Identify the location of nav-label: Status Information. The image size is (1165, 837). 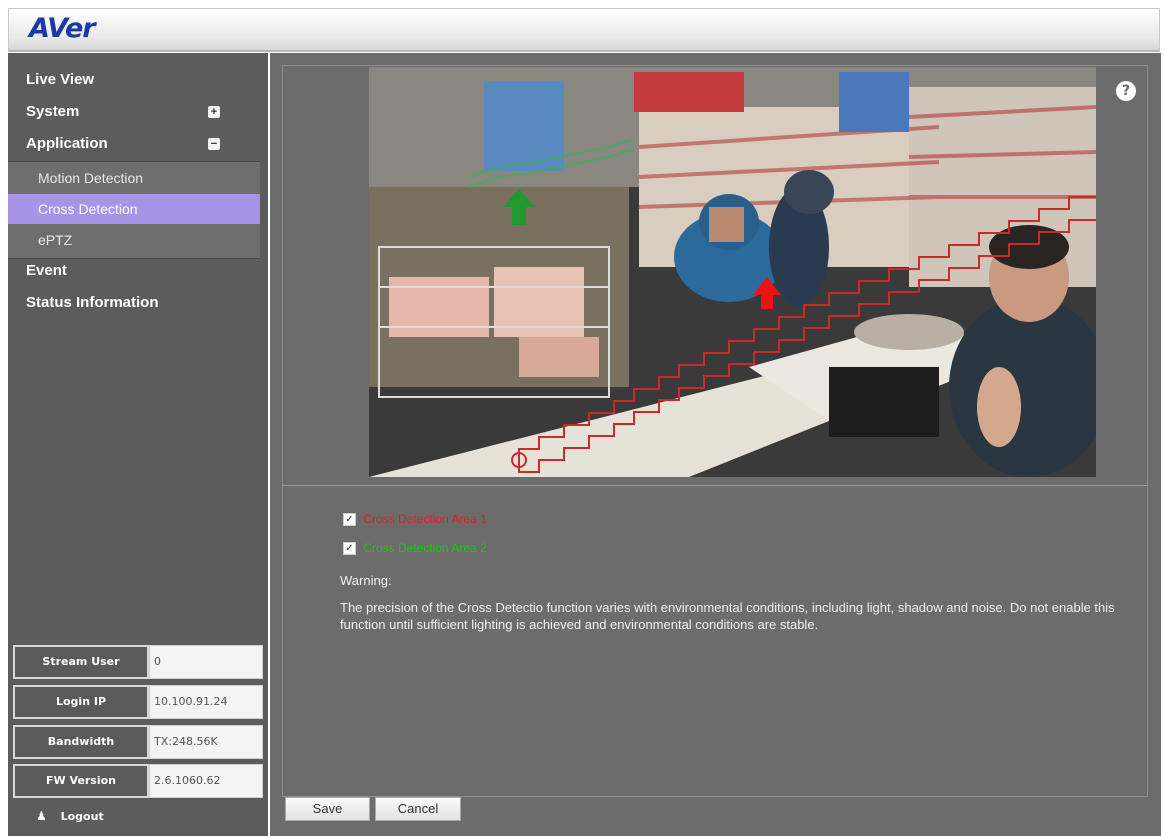
(92, 302).